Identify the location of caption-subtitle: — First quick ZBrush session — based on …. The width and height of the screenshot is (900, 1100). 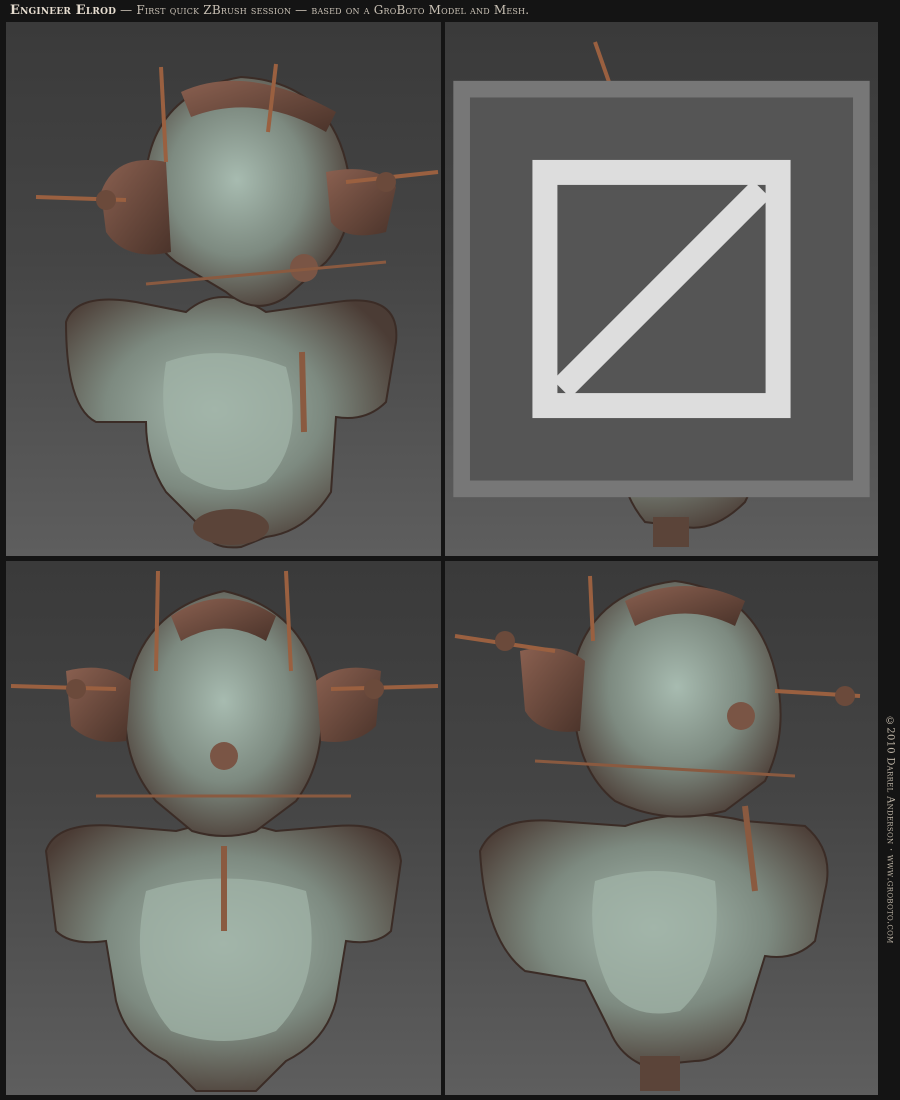
(323, 10).